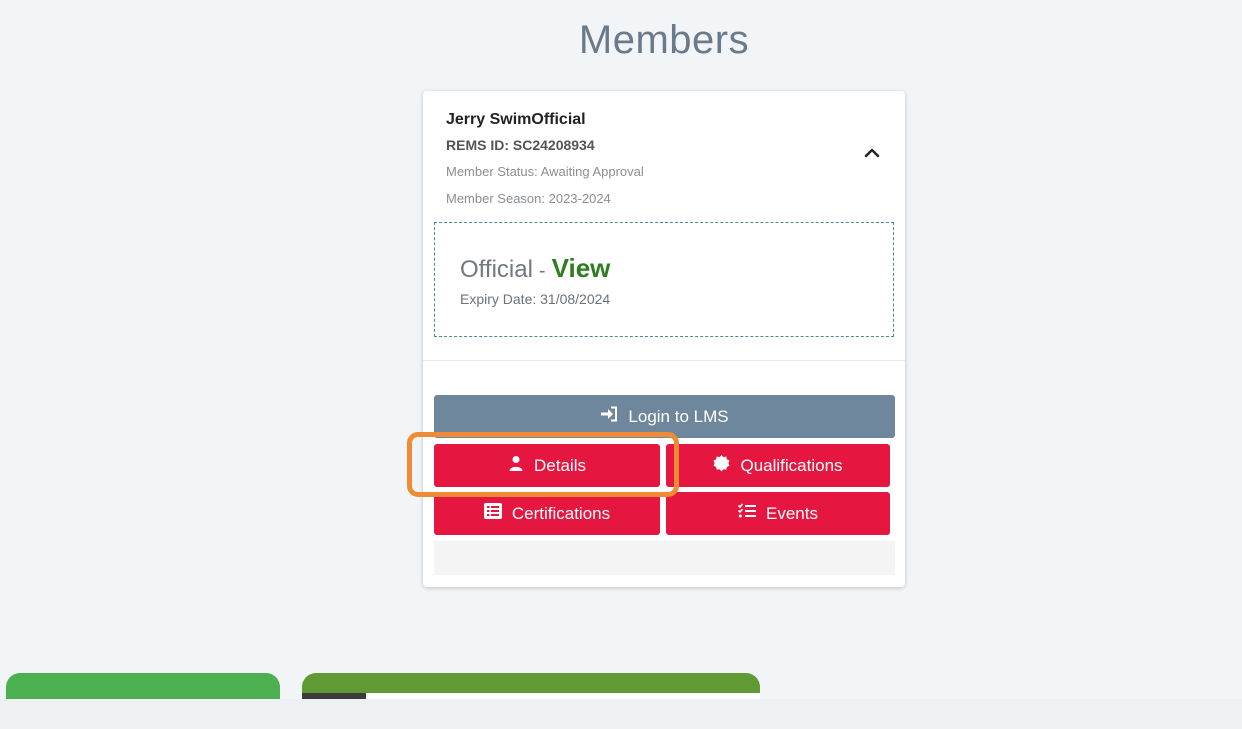 The width and height of the screenshot is (1242, 729). I want to click on member-status: Member Status: Awaiting Approval, so click(545, 171).